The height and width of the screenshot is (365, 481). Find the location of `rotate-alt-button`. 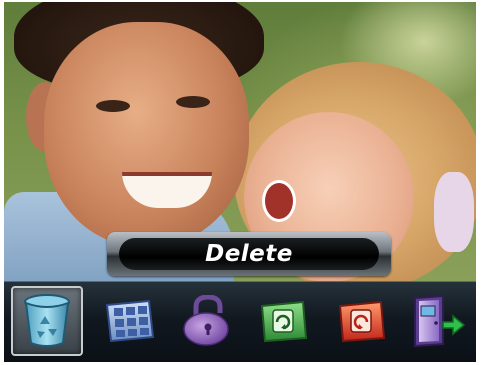

rotate-alt-button is located at coordinates (362, 321).